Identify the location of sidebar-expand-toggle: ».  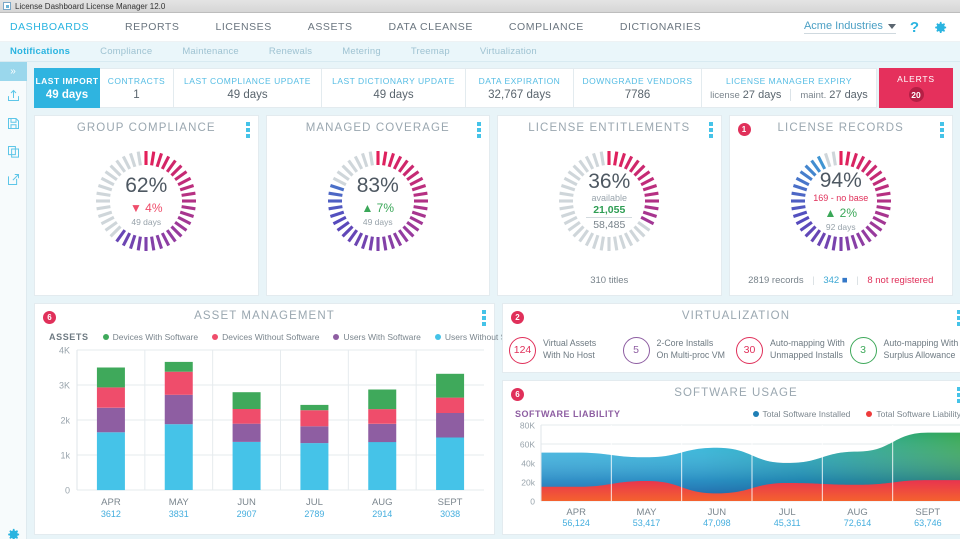
(13, 71).